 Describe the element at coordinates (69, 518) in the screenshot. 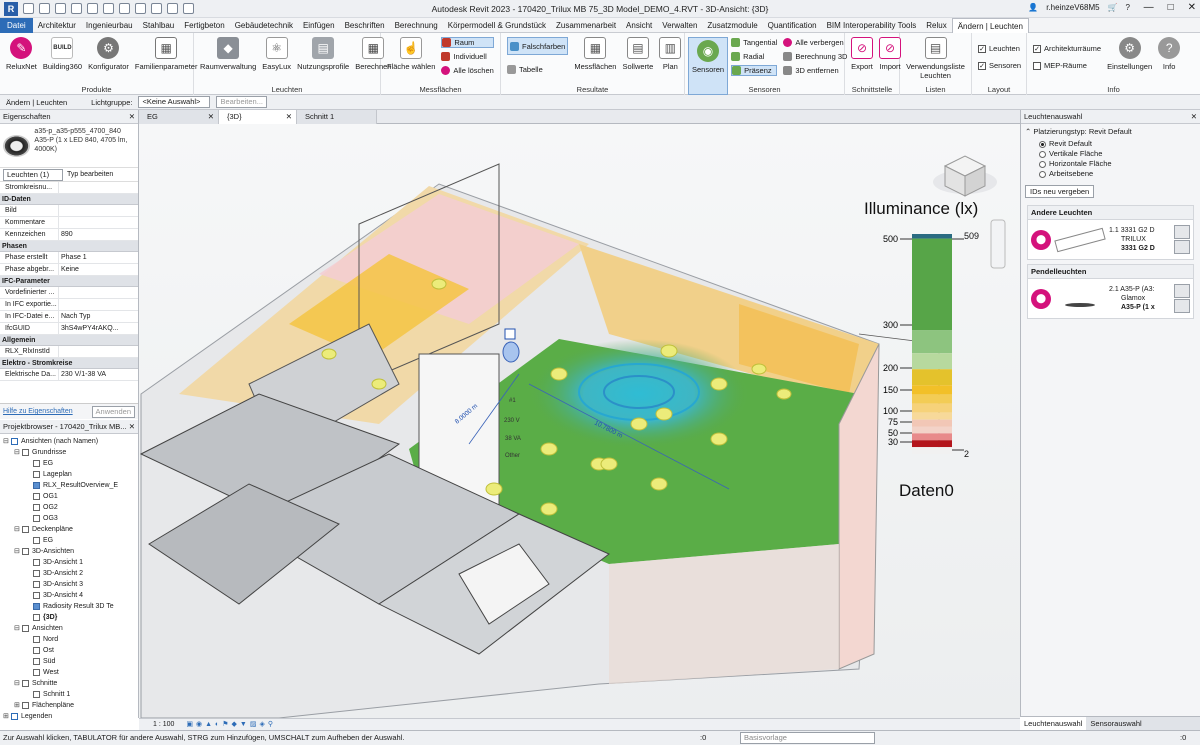

I see `tree-node: OG3` at that location.